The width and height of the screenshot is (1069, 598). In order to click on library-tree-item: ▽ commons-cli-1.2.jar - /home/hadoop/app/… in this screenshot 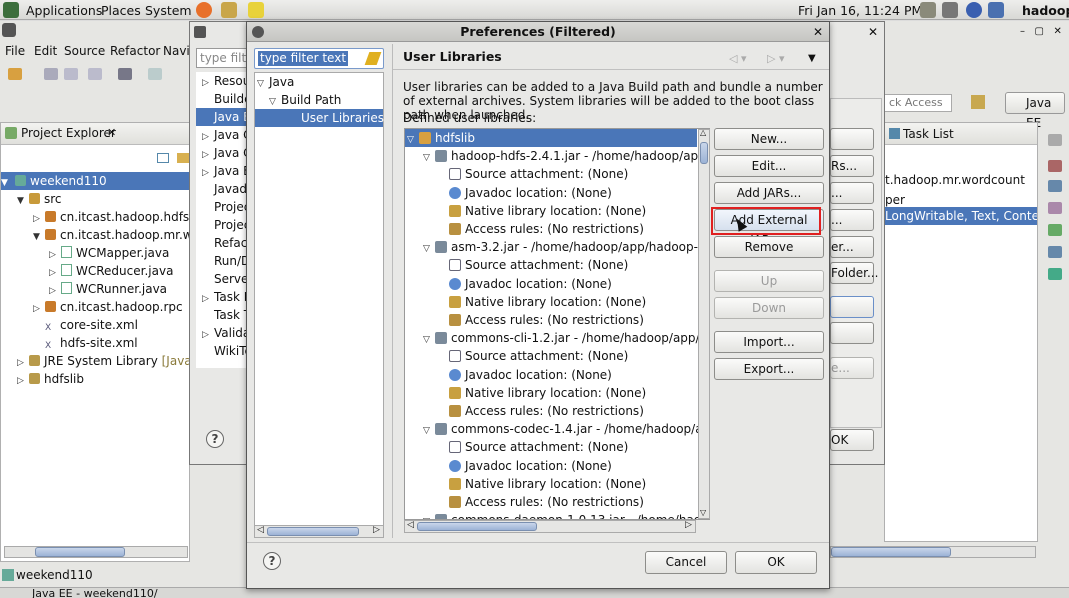, I will do `click(557, 338)`.